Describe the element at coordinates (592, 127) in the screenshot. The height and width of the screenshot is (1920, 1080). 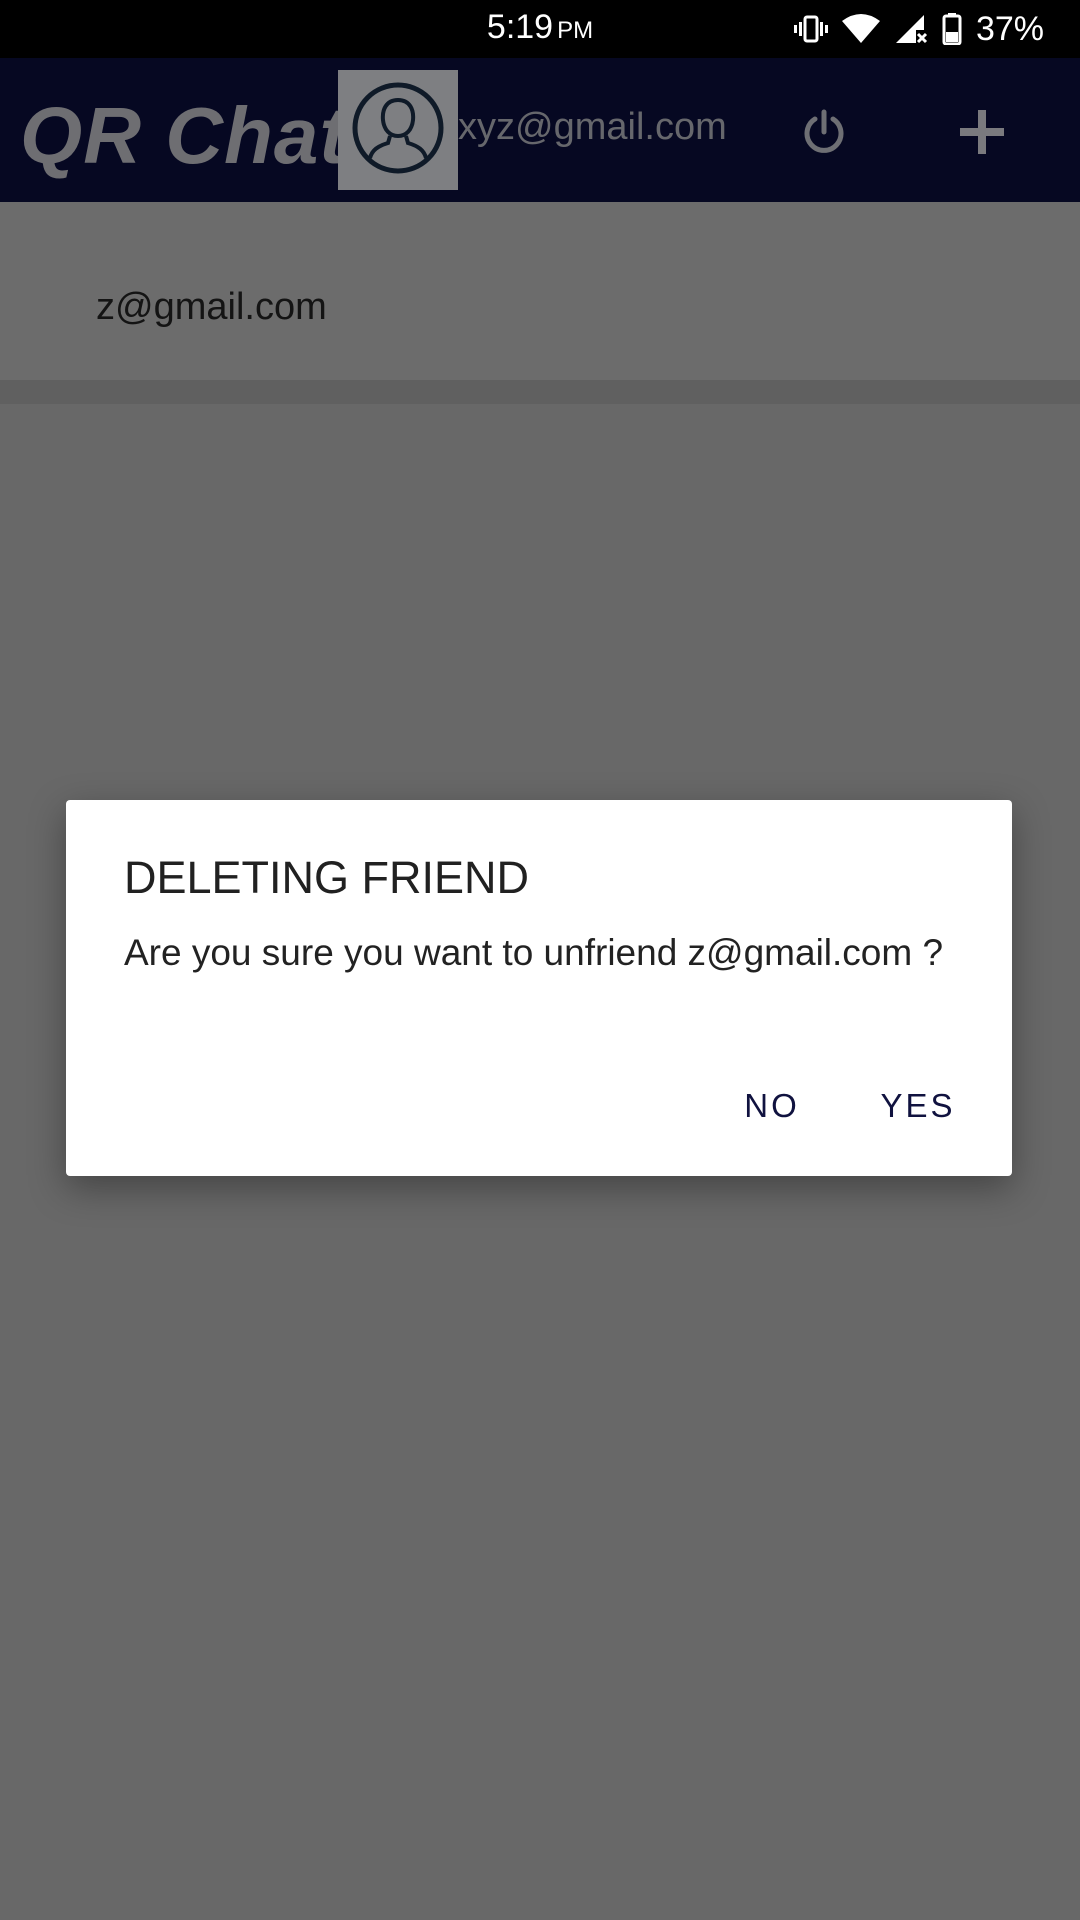
I see `user-email: xyz@gmail.com` at that location.